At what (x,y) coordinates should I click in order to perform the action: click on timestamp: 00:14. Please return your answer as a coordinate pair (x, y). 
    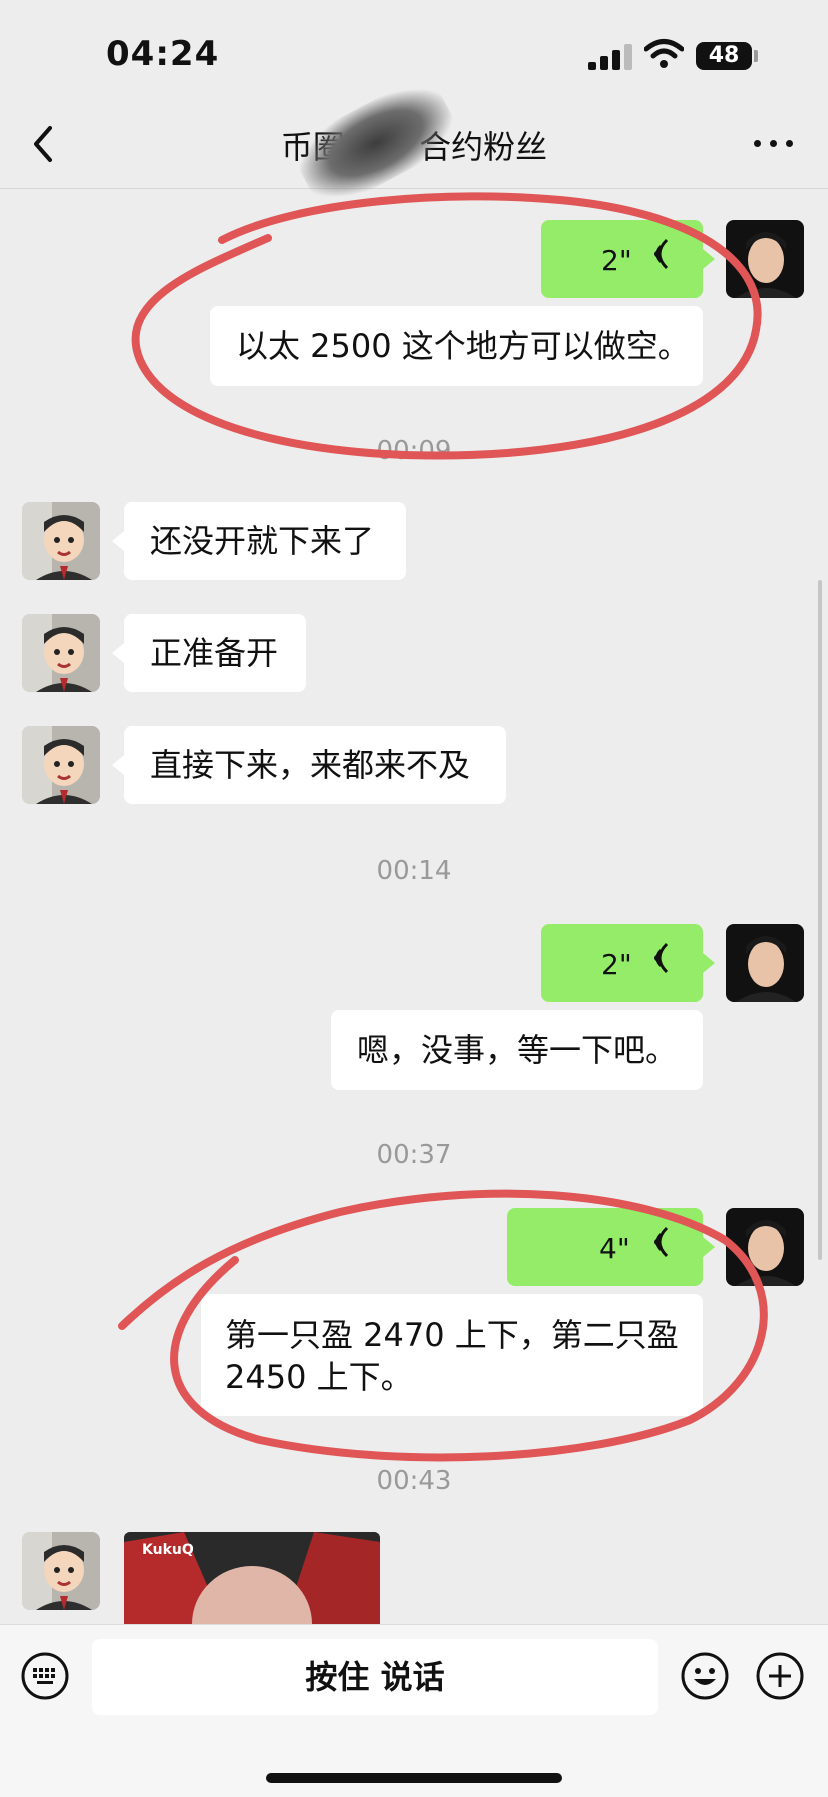
    Looking at the image, I should click on (414, 871).